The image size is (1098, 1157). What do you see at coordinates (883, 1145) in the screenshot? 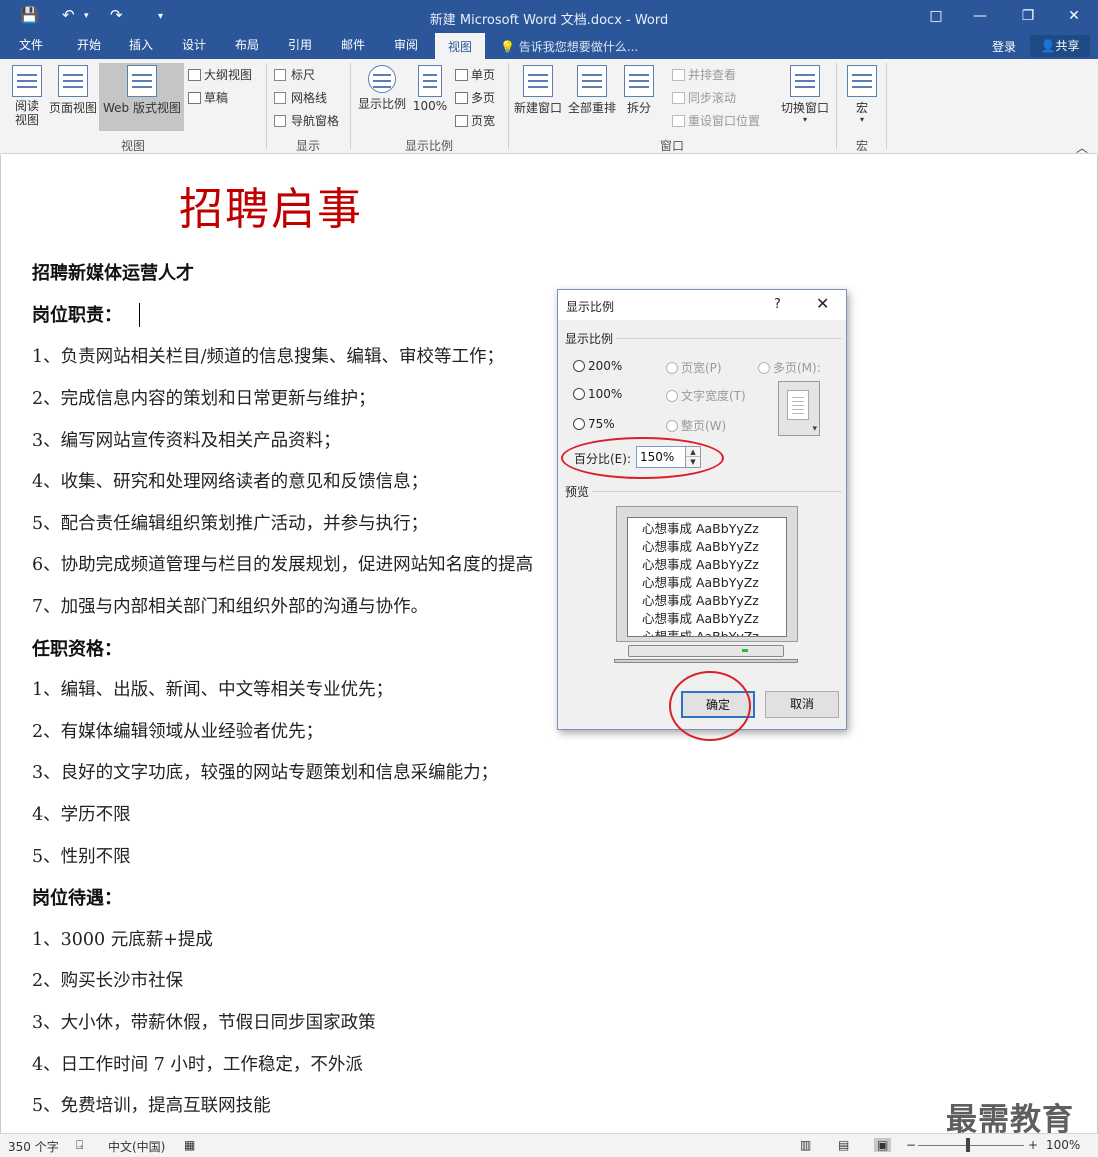
I see `web-layout-view-icon: ▣` at bounding box center [883, 1145].